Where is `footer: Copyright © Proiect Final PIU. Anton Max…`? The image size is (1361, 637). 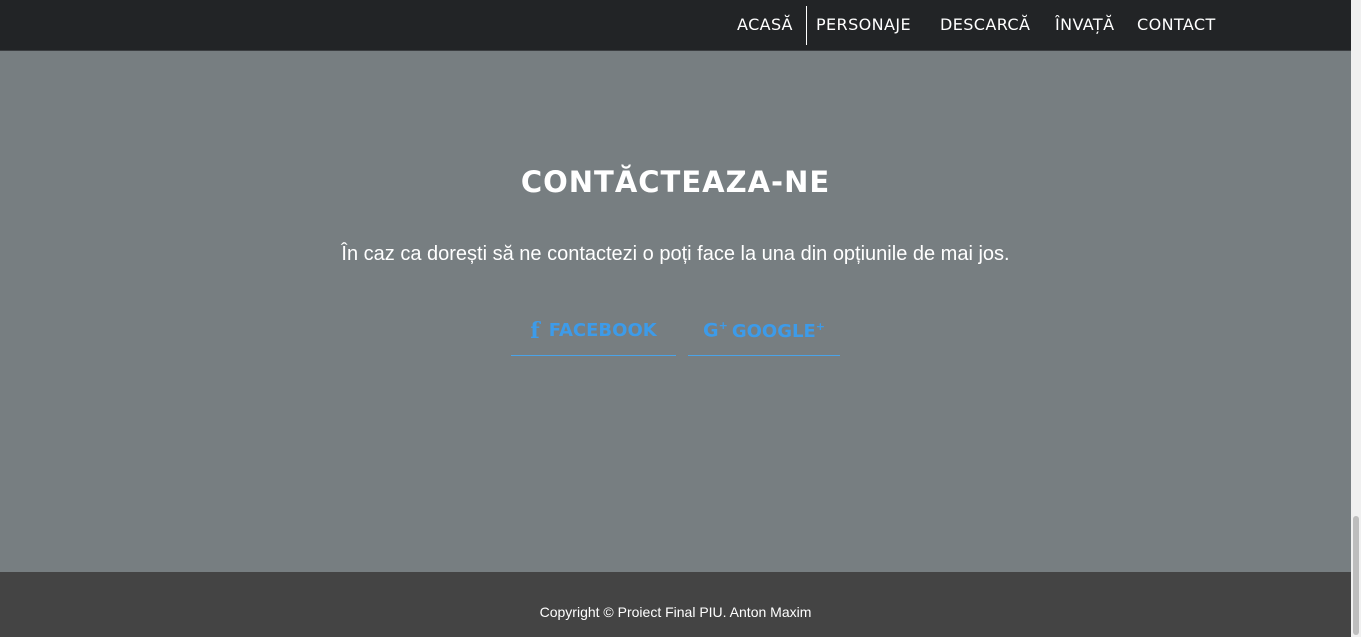
footer: Copyright © Proiect Final PIU. Anton Max… is located at coordinates (675, 604).